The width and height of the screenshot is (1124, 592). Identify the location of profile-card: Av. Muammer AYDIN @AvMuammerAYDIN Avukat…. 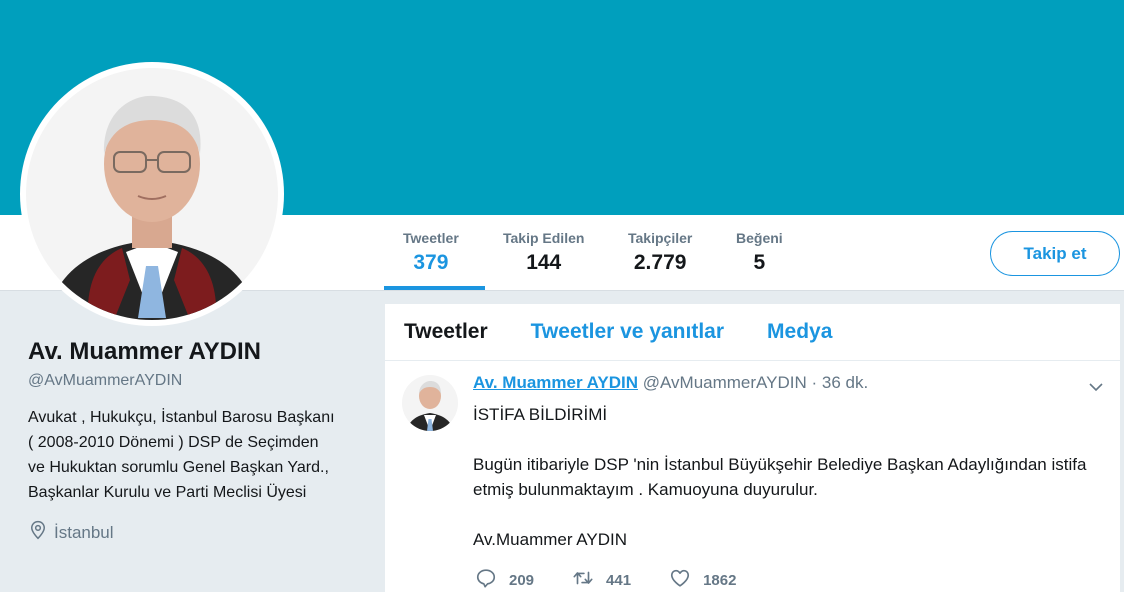
(188, 441).